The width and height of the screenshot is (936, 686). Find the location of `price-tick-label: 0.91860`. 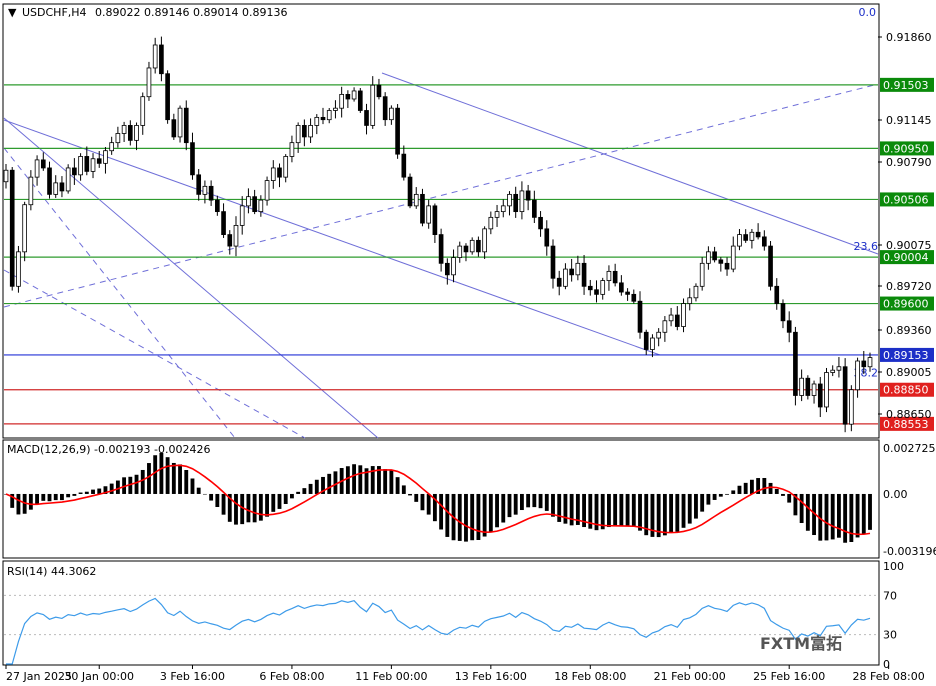

price-tick-label: 0.91860 is located at coordinates (909, 37).